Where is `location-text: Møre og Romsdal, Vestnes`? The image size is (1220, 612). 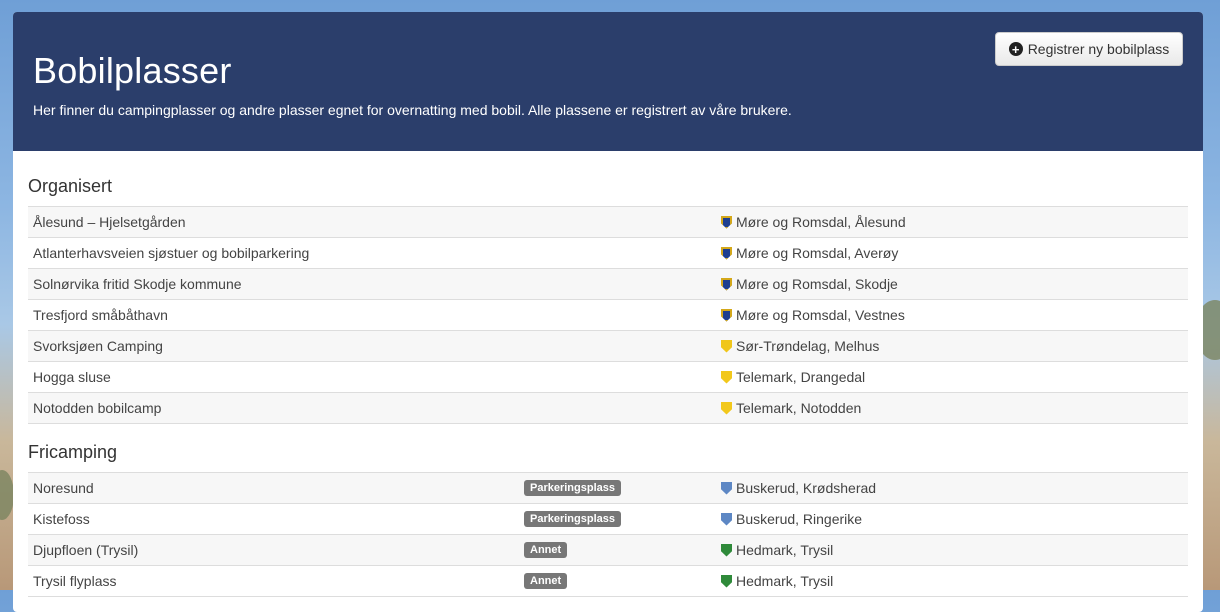 location-text: Møre og Romsdal, Vestnes is located at coordinates (820, 315).